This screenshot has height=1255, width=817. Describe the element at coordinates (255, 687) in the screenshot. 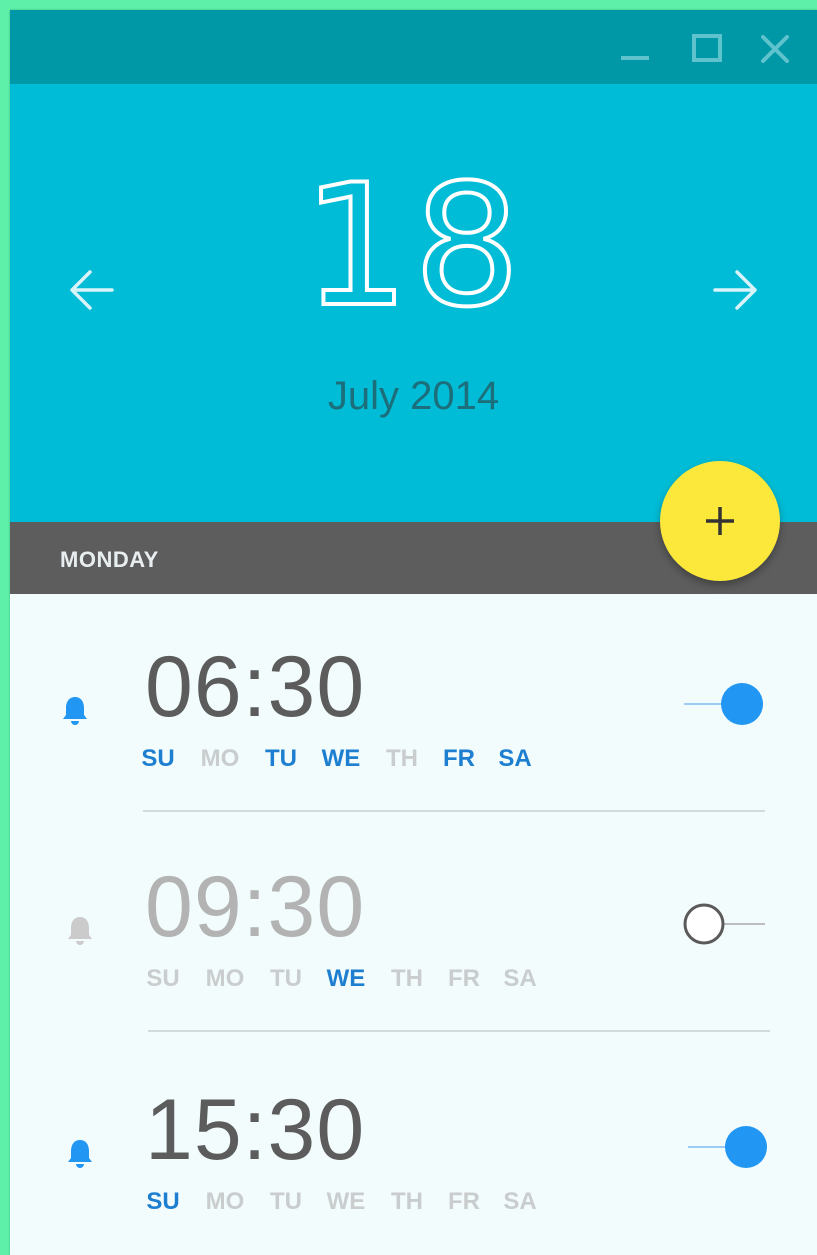

I see `alarm-time: 06:30` at that location.